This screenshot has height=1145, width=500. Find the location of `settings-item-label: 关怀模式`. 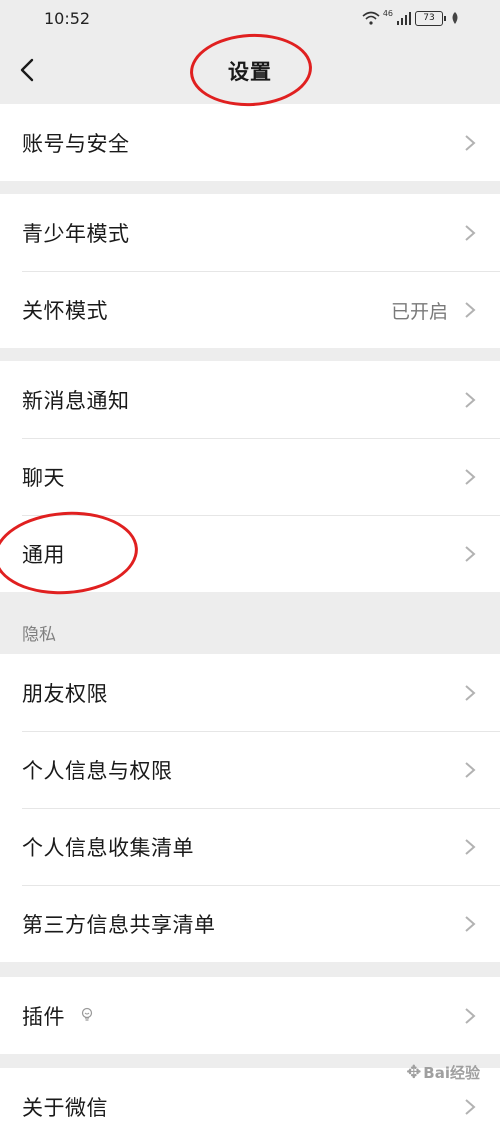

settings-item-label: 关怀模式 is located at coordinates (65, 311).